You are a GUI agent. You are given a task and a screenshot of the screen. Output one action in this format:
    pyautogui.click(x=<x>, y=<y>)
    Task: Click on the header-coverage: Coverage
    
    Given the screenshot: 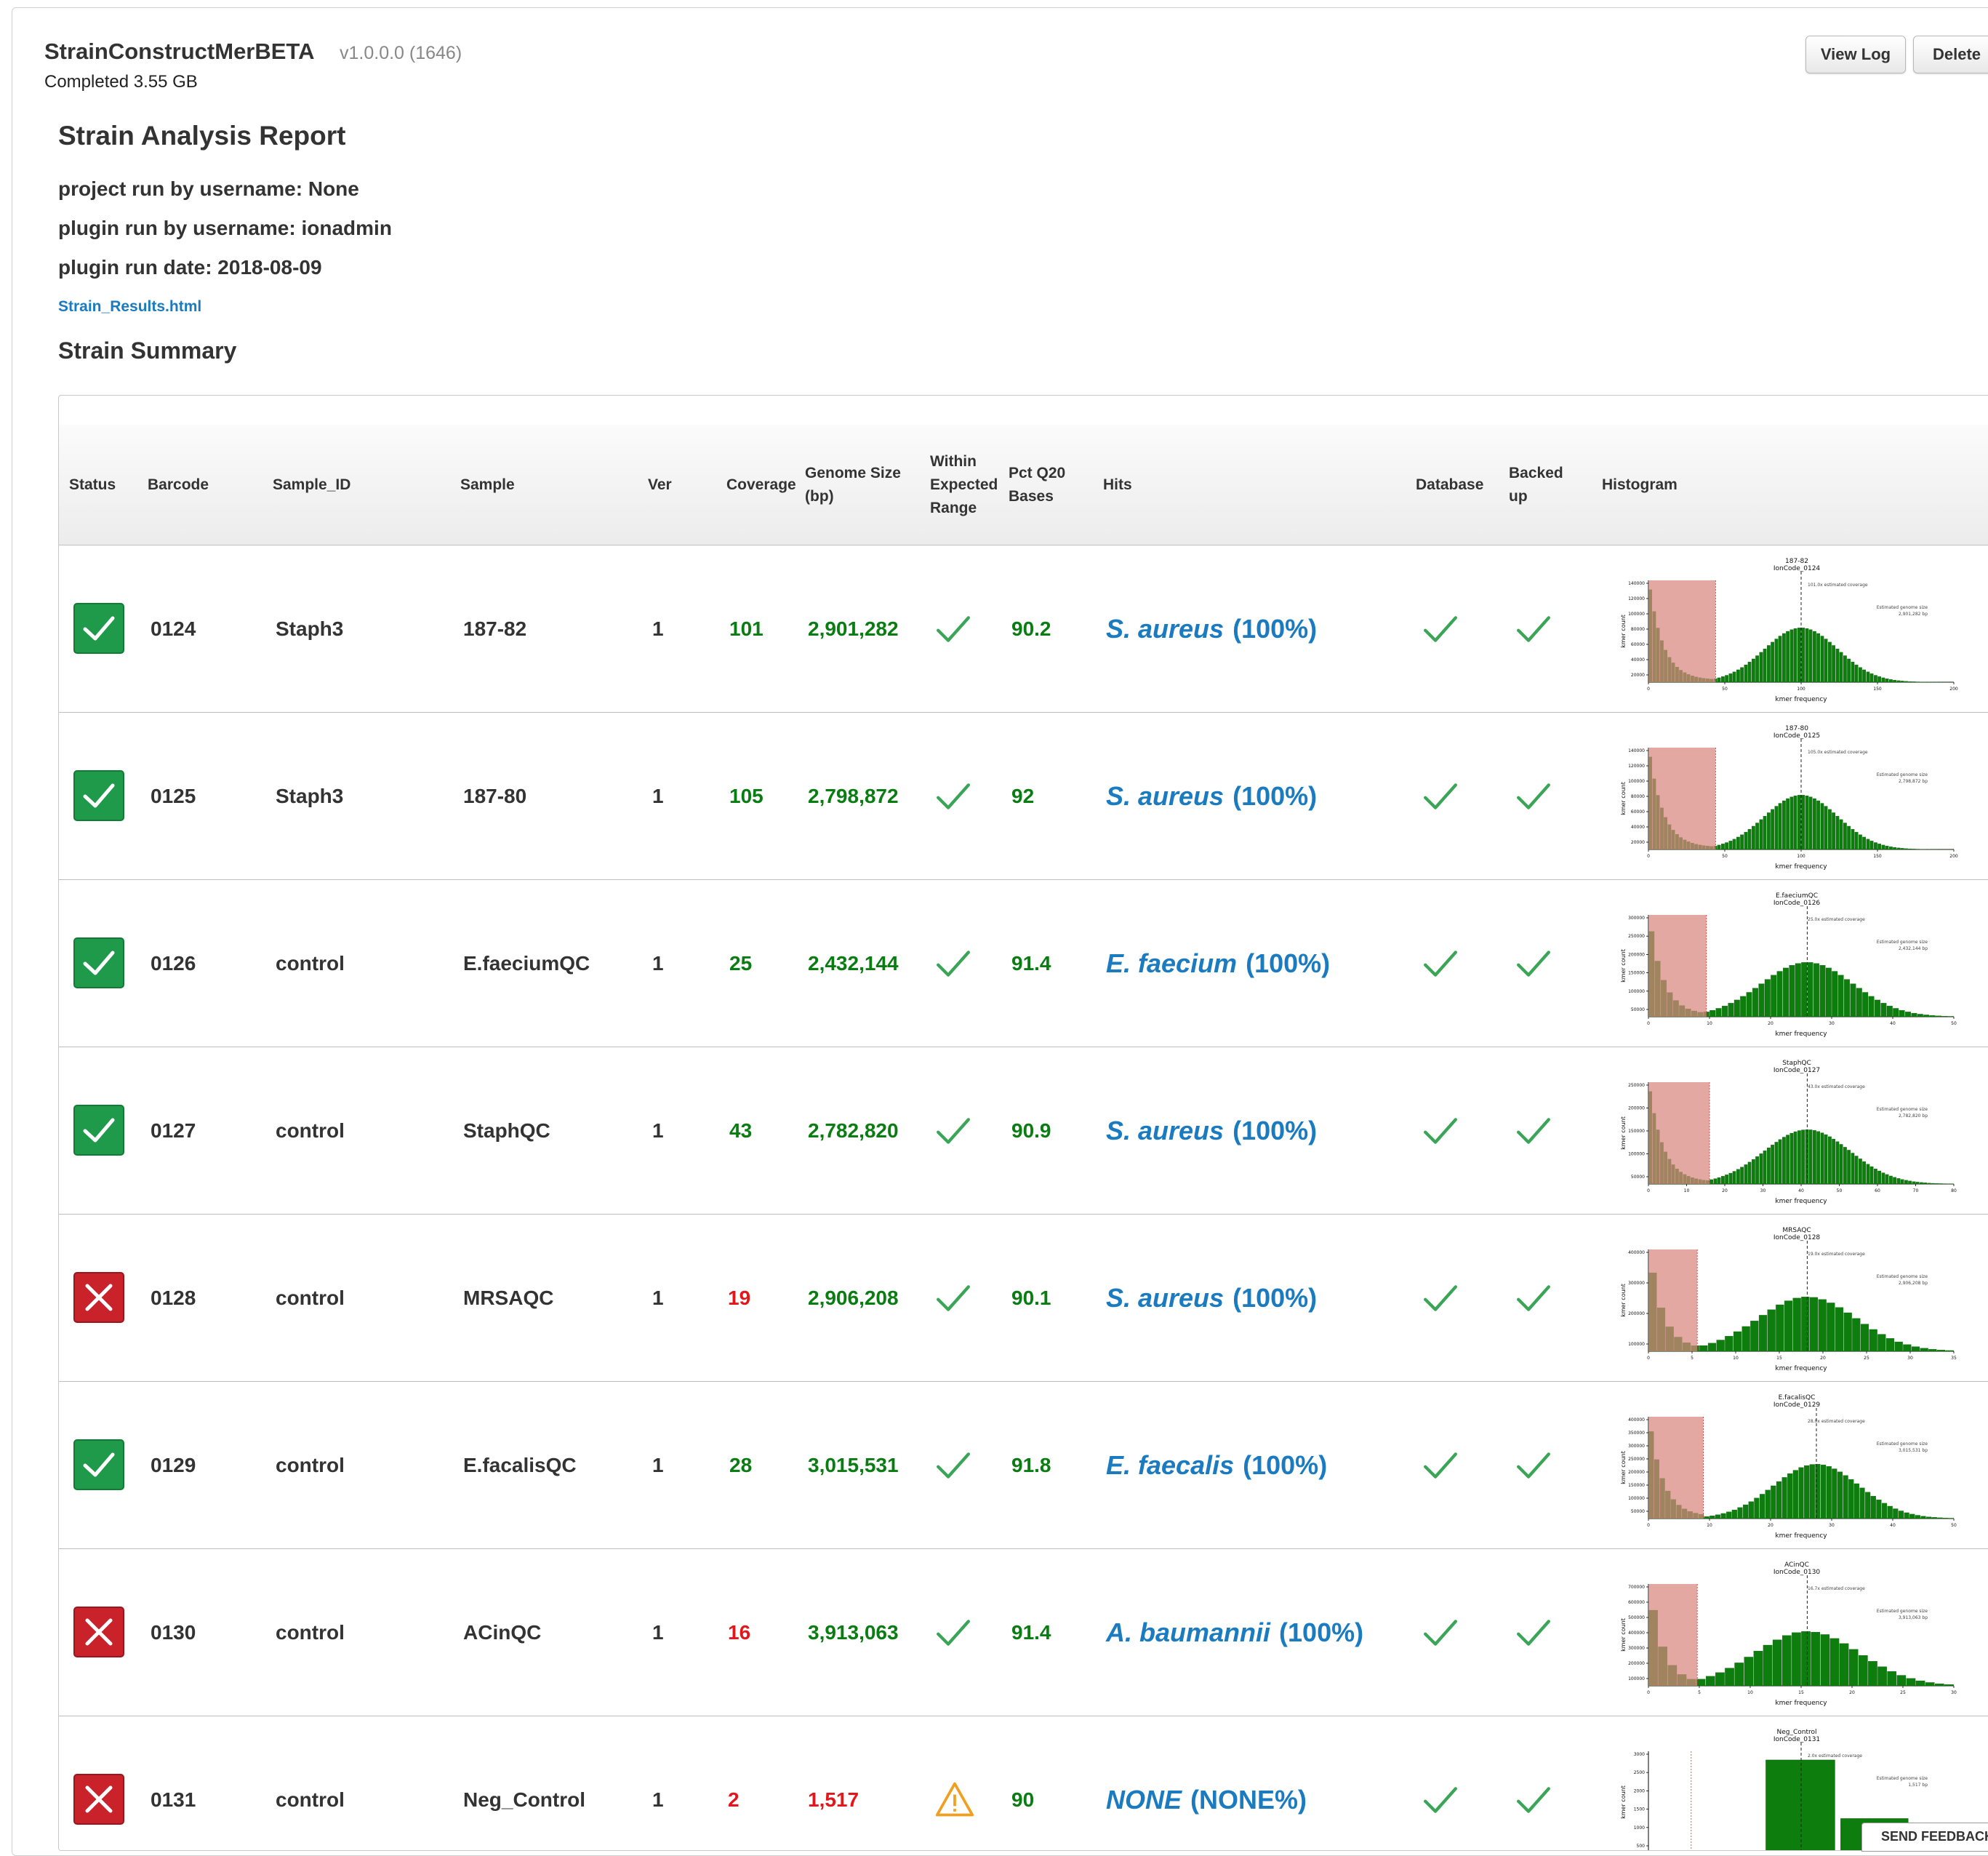 What is the action you would take?
    pyautogui.click(x=761, y=485)
    